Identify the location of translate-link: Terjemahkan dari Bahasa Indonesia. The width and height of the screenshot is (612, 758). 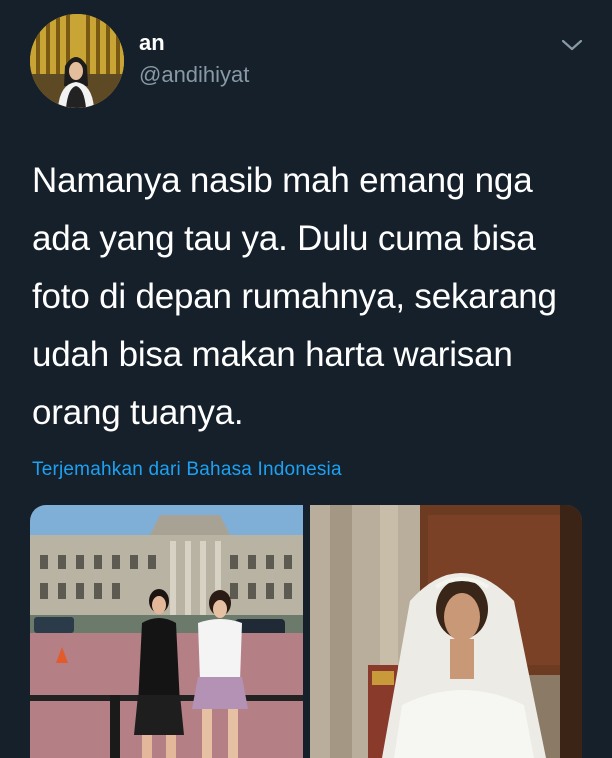
(187, 470).